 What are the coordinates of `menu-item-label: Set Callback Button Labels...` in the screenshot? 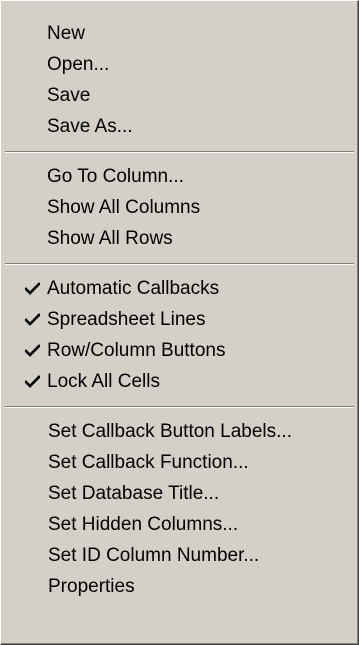 It's located at (170, 431).